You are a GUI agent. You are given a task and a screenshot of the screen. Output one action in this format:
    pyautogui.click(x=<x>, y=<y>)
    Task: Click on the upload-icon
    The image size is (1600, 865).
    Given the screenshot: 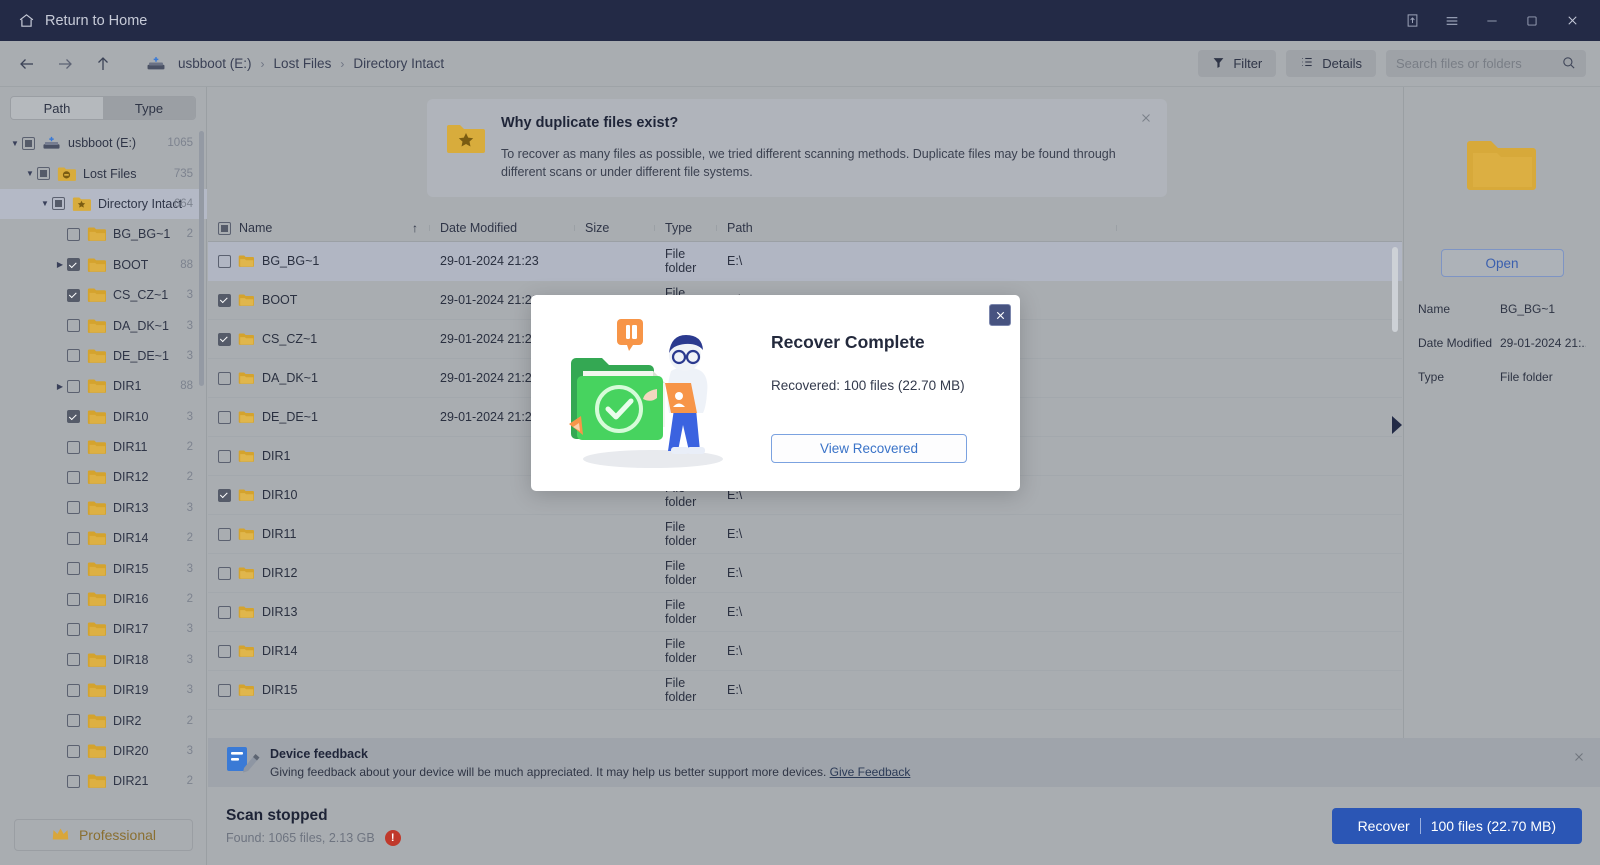 What is the action you would take?
    pyautogui.click(x=1412, y=20)
    